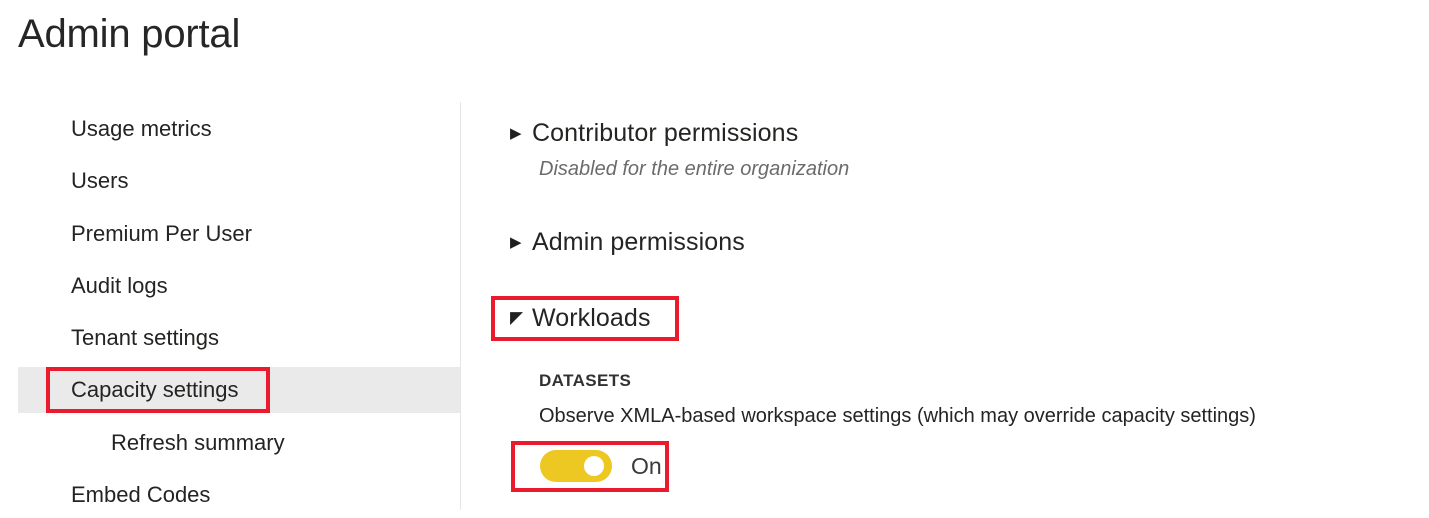 This screenshot has width=1429, height=518. Describe the element at coordinates (646, 465) in the screenshot. I see `xmla-toggle-state-label: On` at that location.